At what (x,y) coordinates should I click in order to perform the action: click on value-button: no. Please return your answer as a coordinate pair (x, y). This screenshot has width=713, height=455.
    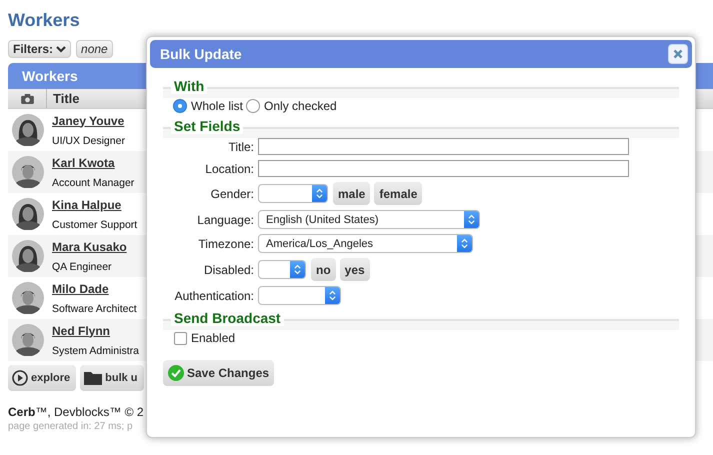
    Looking at the image, I should click on (323, 269).